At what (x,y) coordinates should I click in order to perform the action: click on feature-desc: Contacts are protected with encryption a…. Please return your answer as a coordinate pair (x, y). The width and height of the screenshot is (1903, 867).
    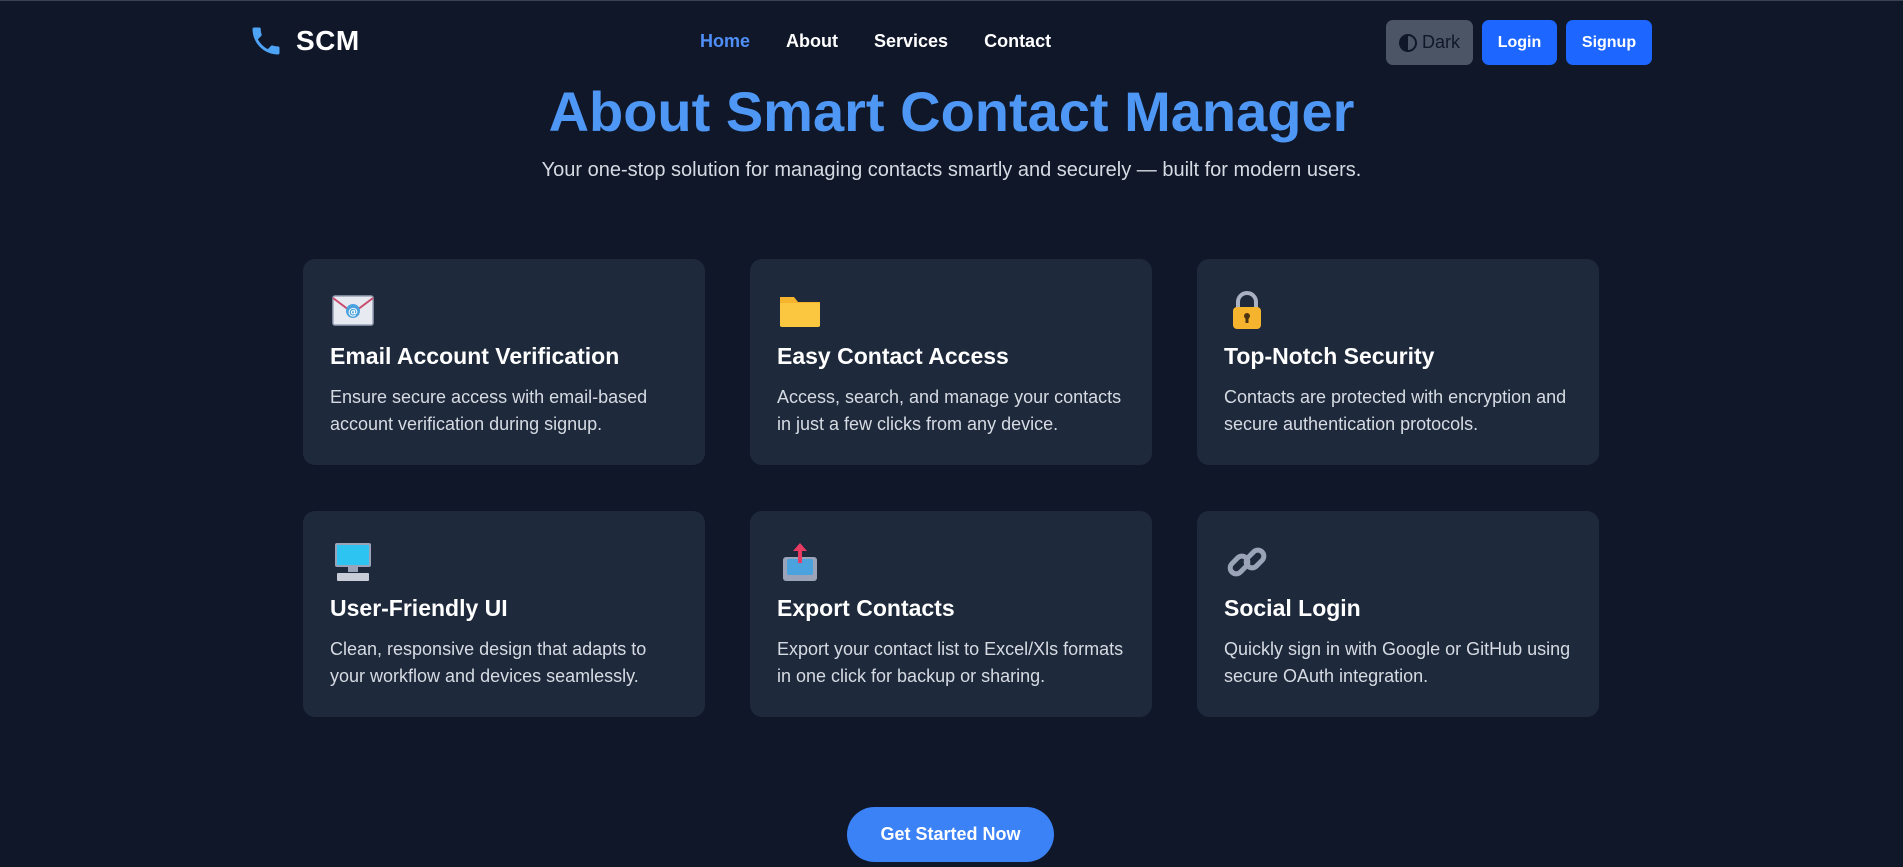
    Looking at the image, I should click on (1395, 410).